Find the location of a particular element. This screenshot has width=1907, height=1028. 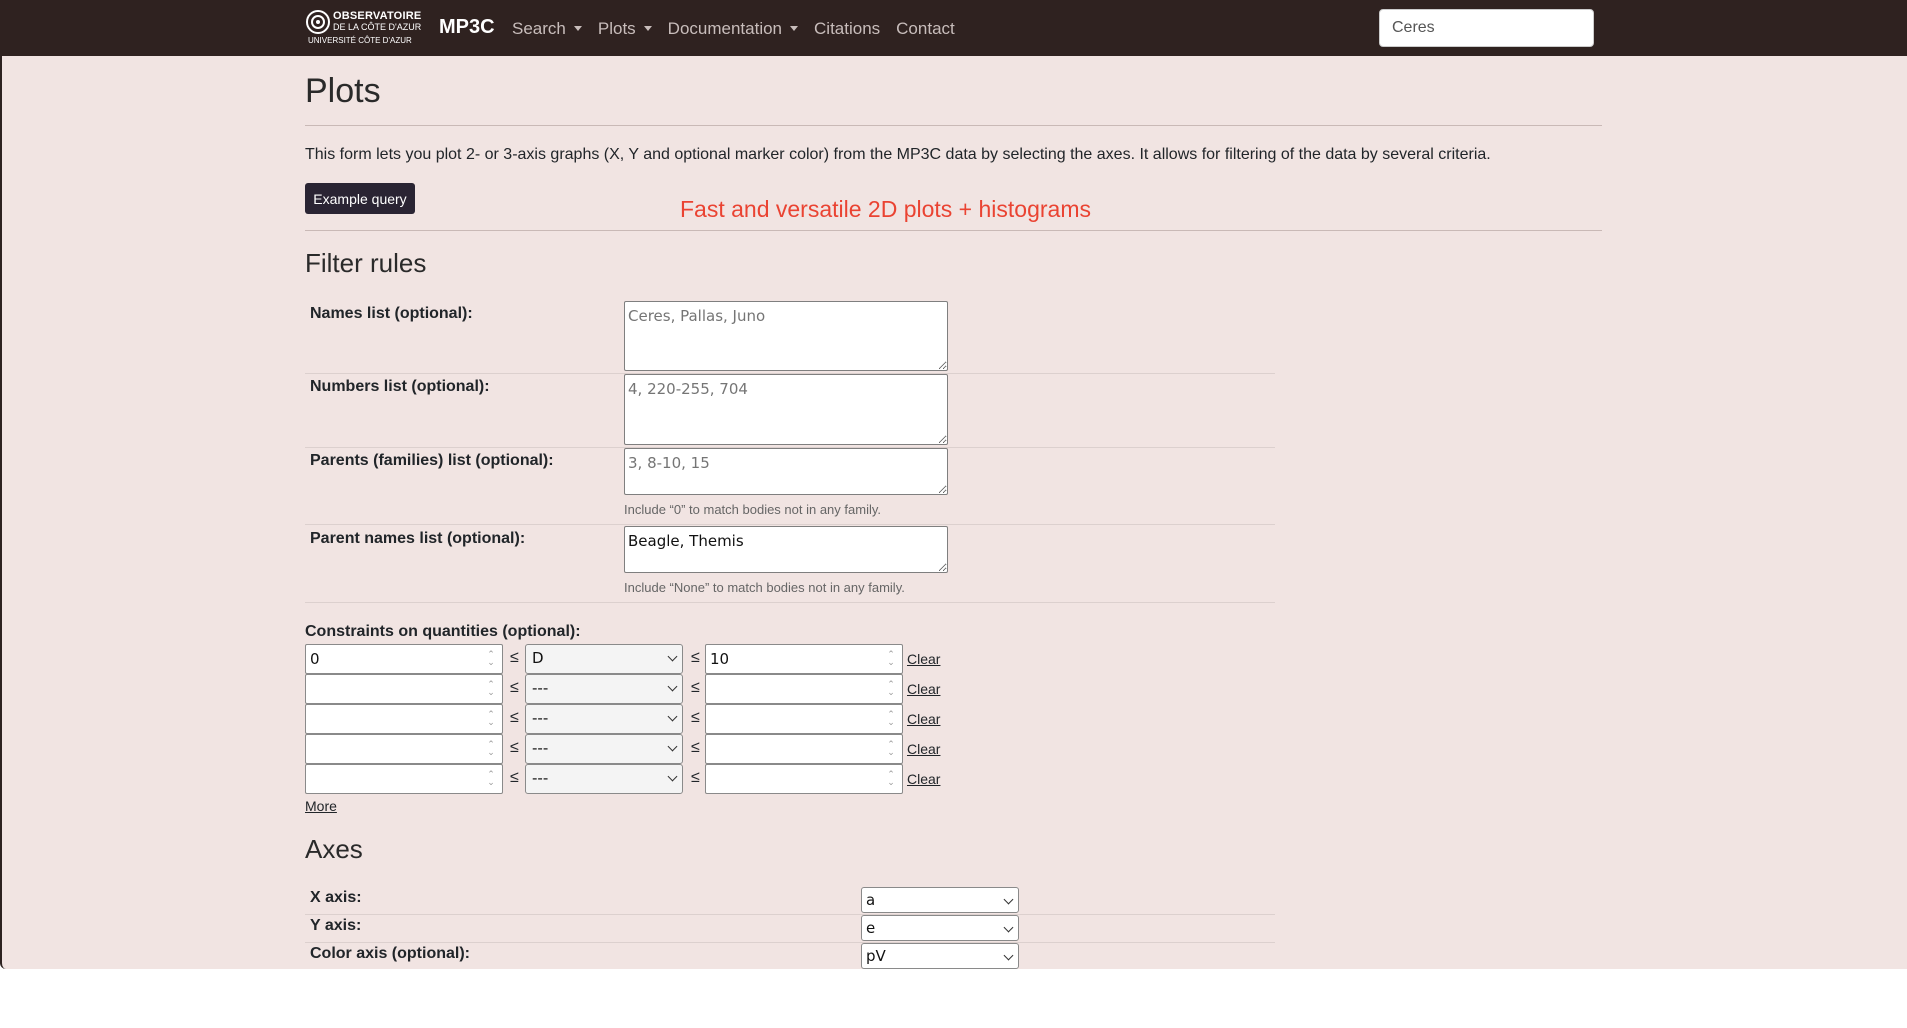

search-input is located at coordinates (1486, 28).